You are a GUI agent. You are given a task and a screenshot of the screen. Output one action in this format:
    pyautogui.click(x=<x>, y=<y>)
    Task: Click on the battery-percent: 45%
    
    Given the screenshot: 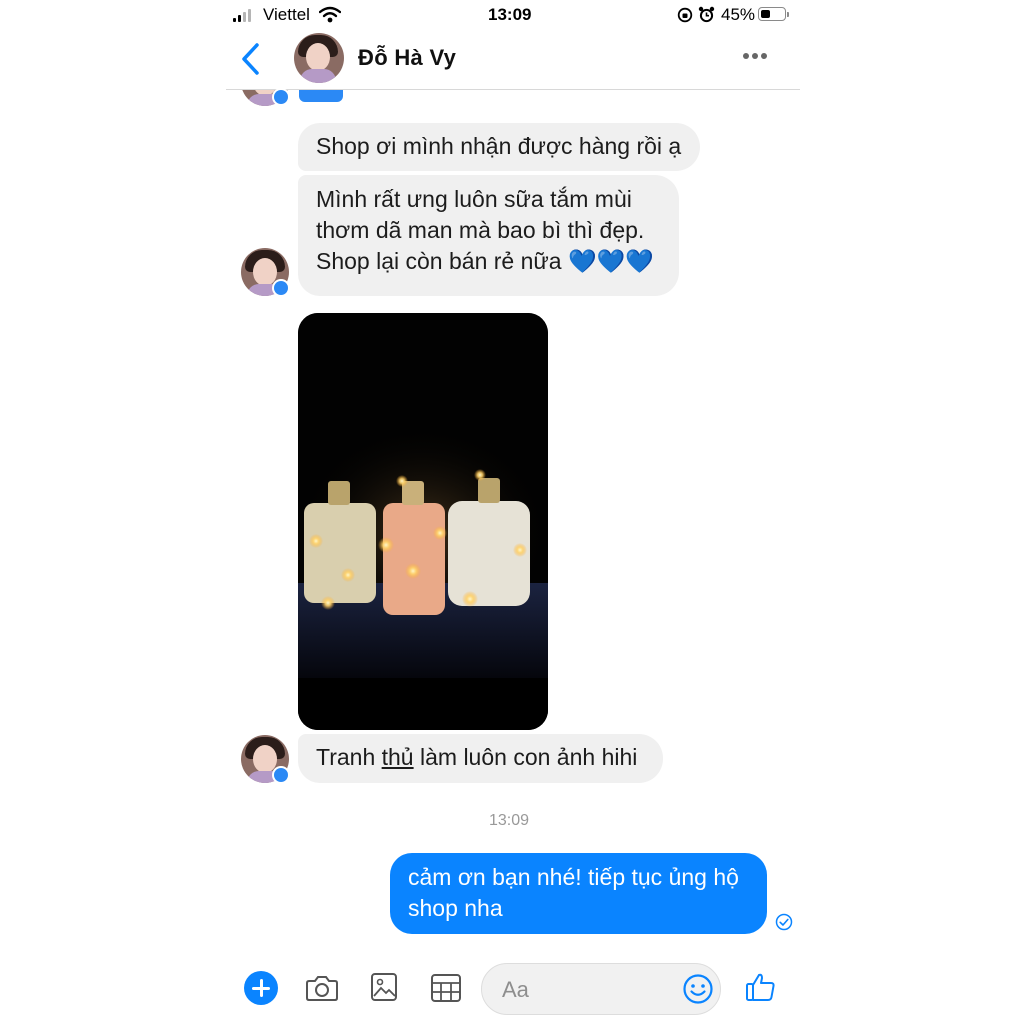 What is the action you would take?
    pyautogui.click(x=738, y=14)
    